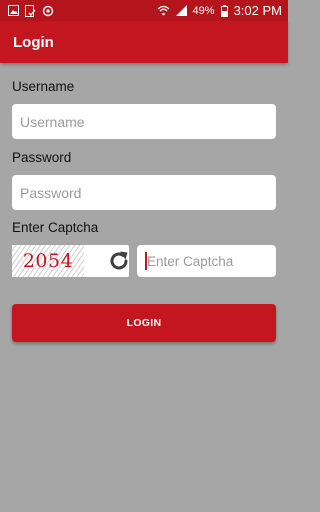  I want to click on login-button: LOGIN, so click(144, 323).